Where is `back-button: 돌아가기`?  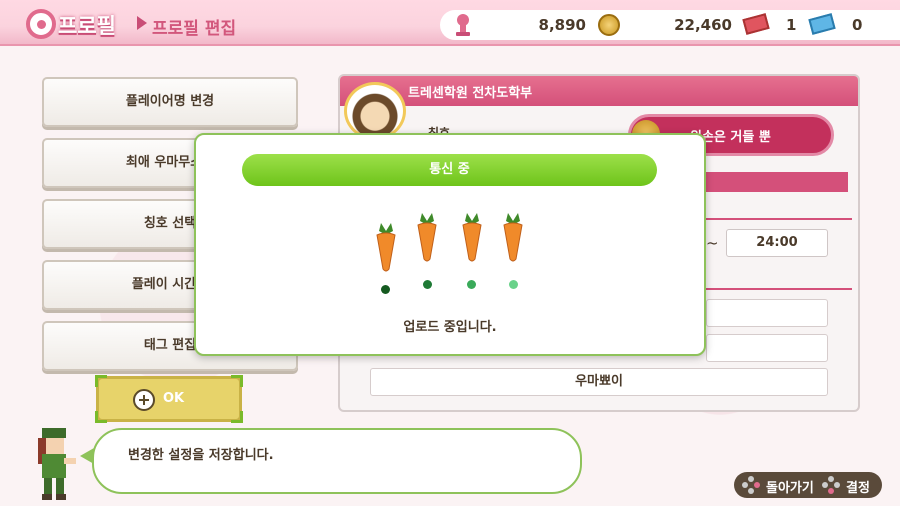 back-button: 돌아가기 is located at coordinates (790, 486).